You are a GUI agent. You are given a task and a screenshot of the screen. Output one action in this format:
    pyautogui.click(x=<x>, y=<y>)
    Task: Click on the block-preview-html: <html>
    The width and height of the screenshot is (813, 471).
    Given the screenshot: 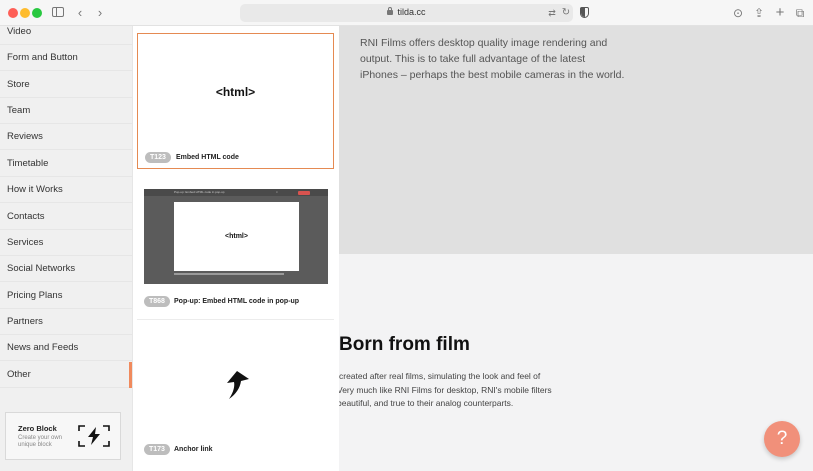 What is the action you would take?
    pyautogui.click(x=235, y=92)
    